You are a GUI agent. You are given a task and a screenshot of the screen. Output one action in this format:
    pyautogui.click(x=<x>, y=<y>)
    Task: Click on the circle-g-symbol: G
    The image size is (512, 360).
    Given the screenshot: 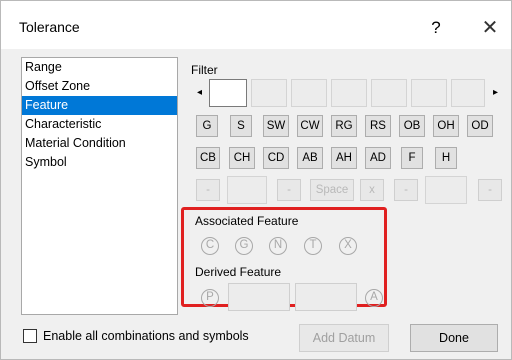 What is the action you would take?
    pyautogui.click(x=244, y=246)
    